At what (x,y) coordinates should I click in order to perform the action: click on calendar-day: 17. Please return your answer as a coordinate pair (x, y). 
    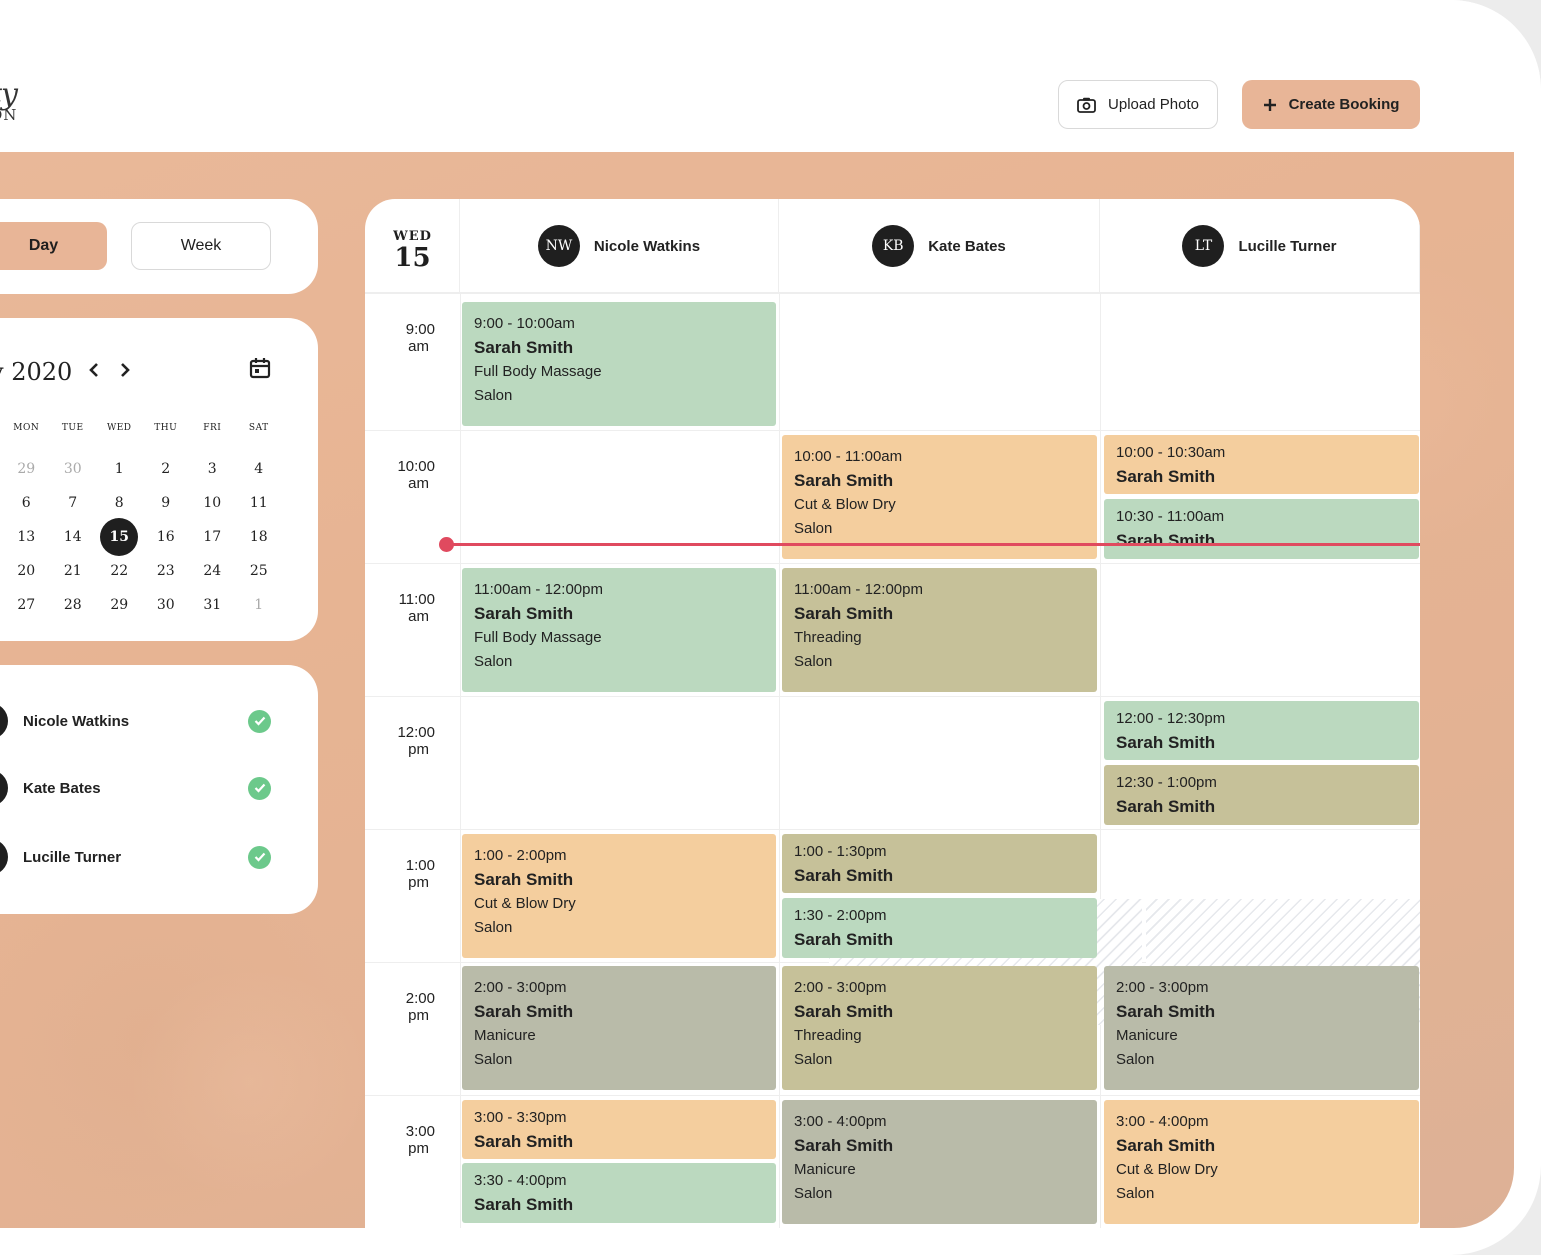
    Looking at the image, I should click on (212, 537).